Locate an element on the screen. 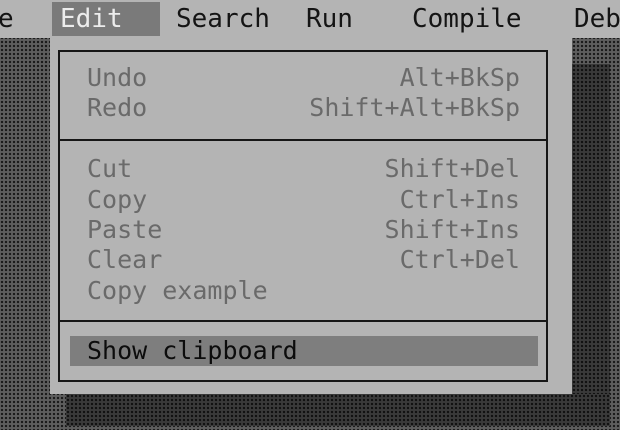 The width and height of the screenshot is (620, 430). menu-item-redo: Redo Shift+Alt+BkSp is located at coordinates (303, 108).